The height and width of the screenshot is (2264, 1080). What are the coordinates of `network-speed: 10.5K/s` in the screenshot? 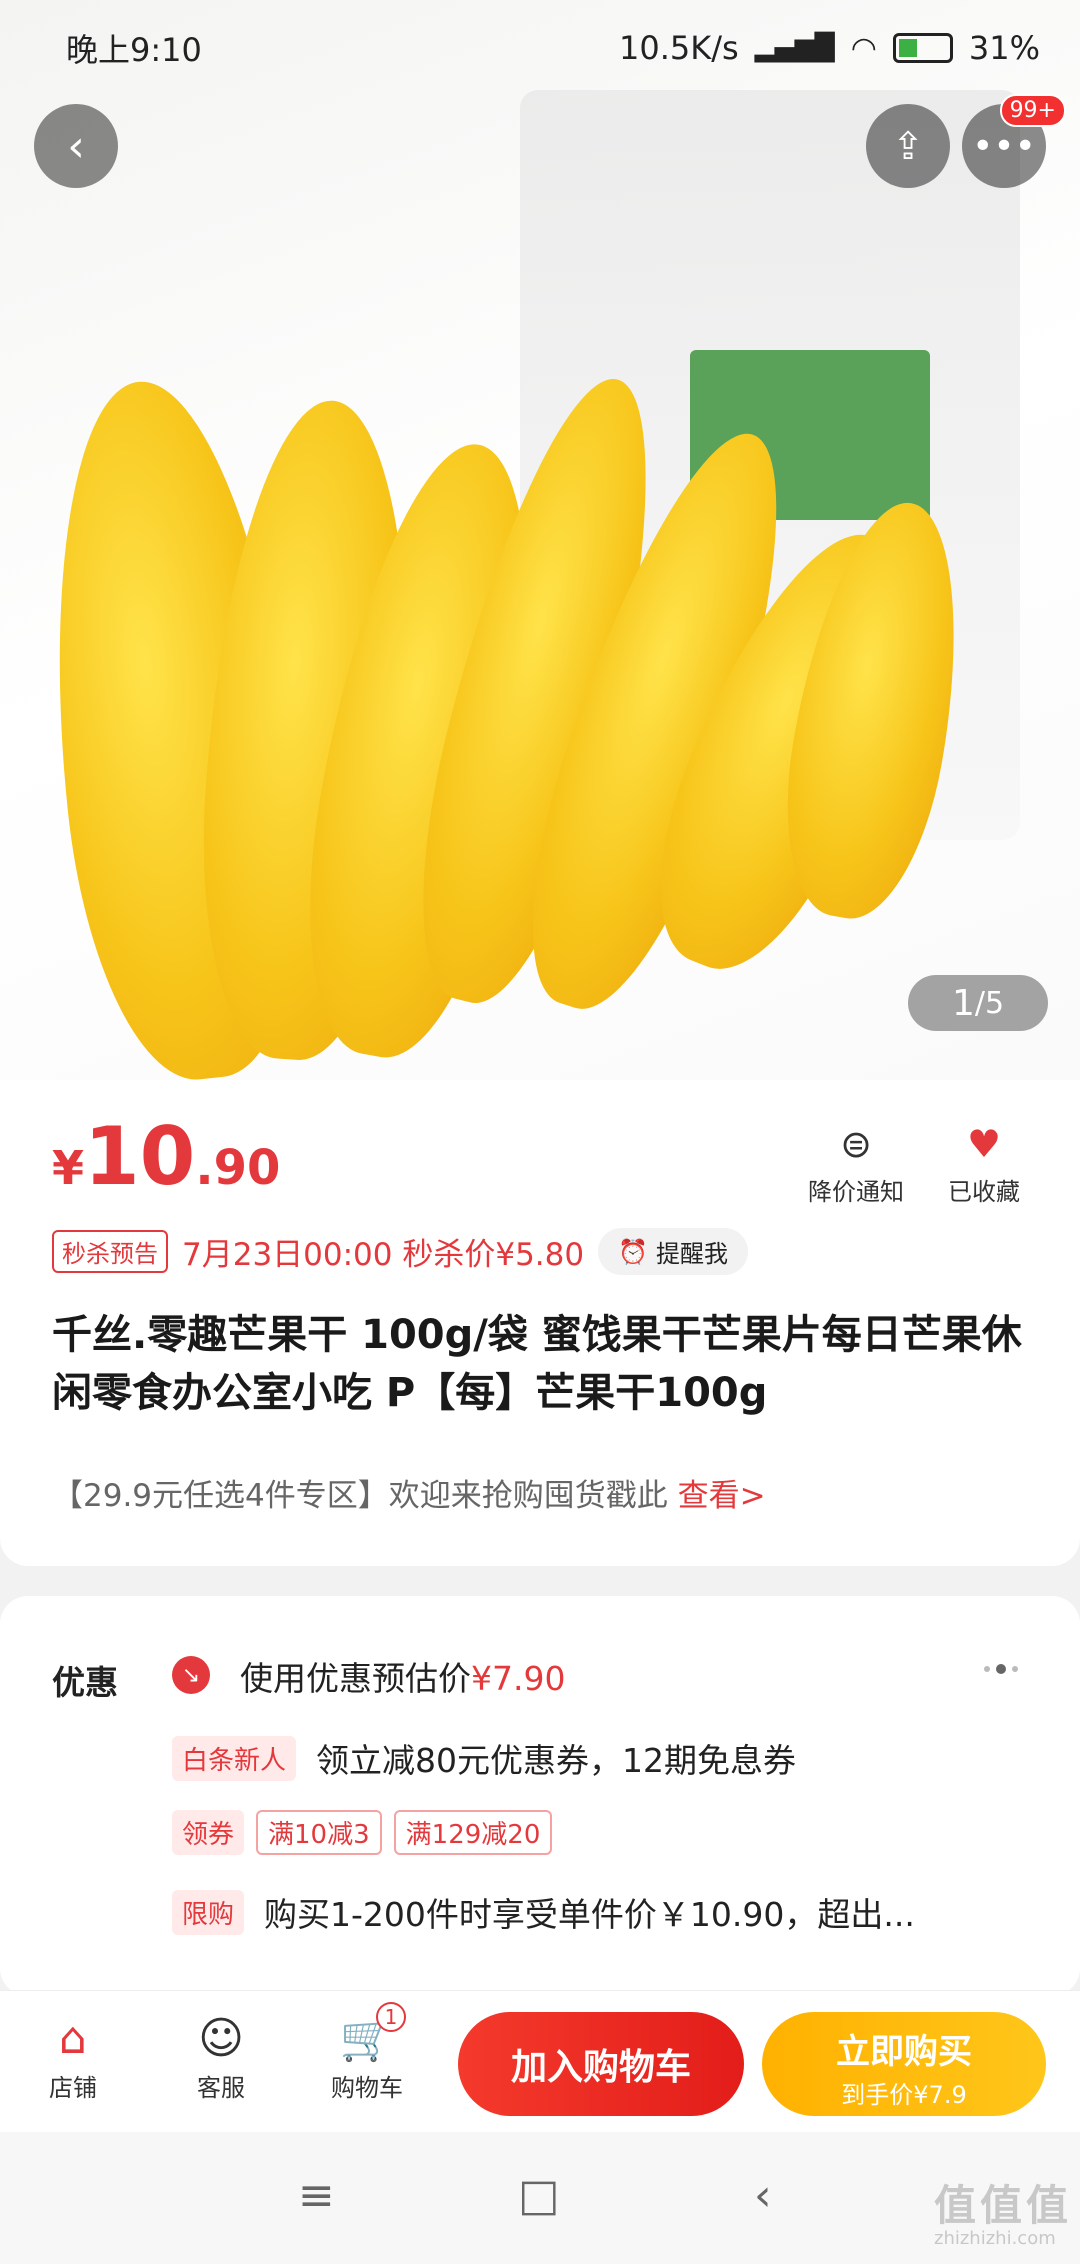 It's located at (679, 48).